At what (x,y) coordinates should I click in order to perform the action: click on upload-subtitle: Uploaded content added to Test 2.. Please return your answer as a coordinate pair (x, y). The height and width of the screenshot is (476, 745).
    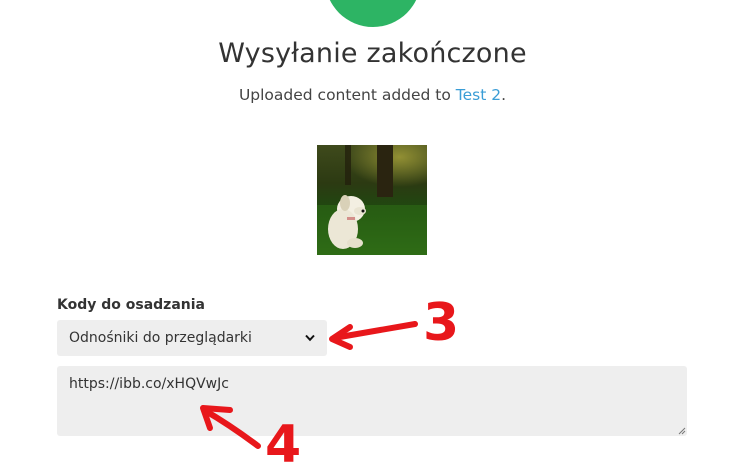
    Looking at the image, I should click on (372, 95).